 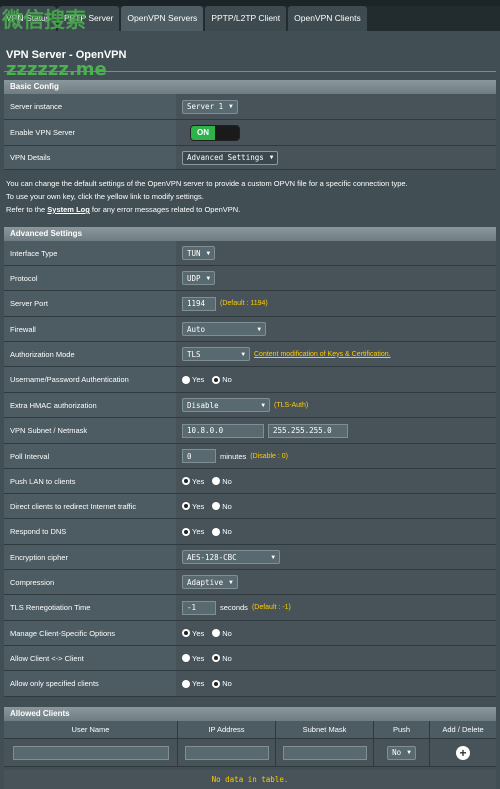 I want to click on row-only-specified: Allow only specified clients Yes No, so click(x=250, y=684).